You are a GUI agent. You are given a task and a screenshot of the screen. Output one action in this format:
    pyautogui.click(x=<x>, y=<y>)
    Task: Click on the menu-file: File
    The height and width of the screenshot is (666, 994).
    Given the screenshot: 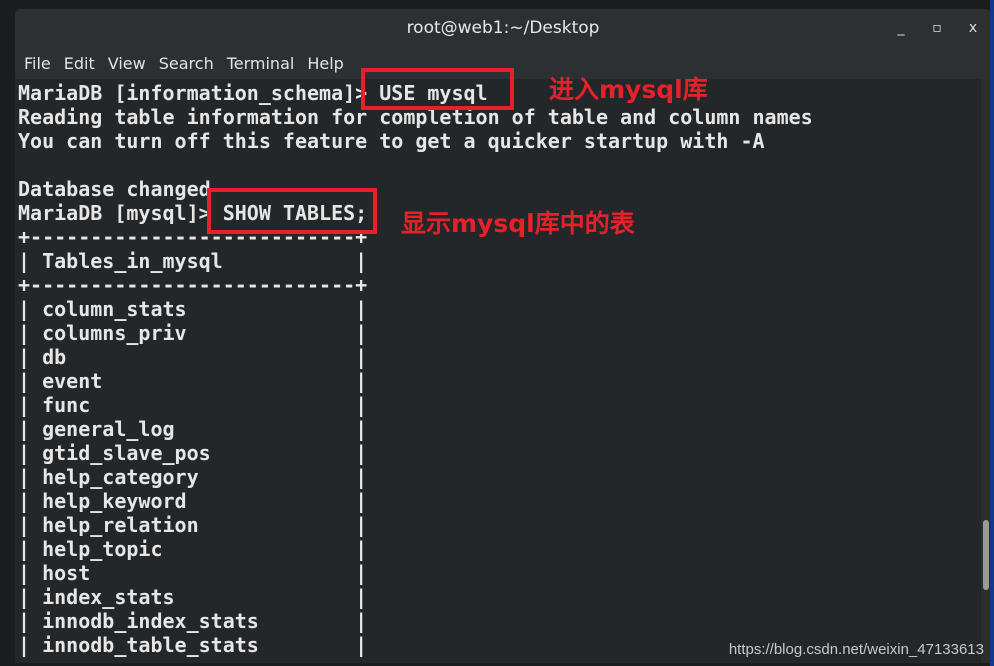 What is the action you would take?
    pyautogui.click(x=37, y=63)
    